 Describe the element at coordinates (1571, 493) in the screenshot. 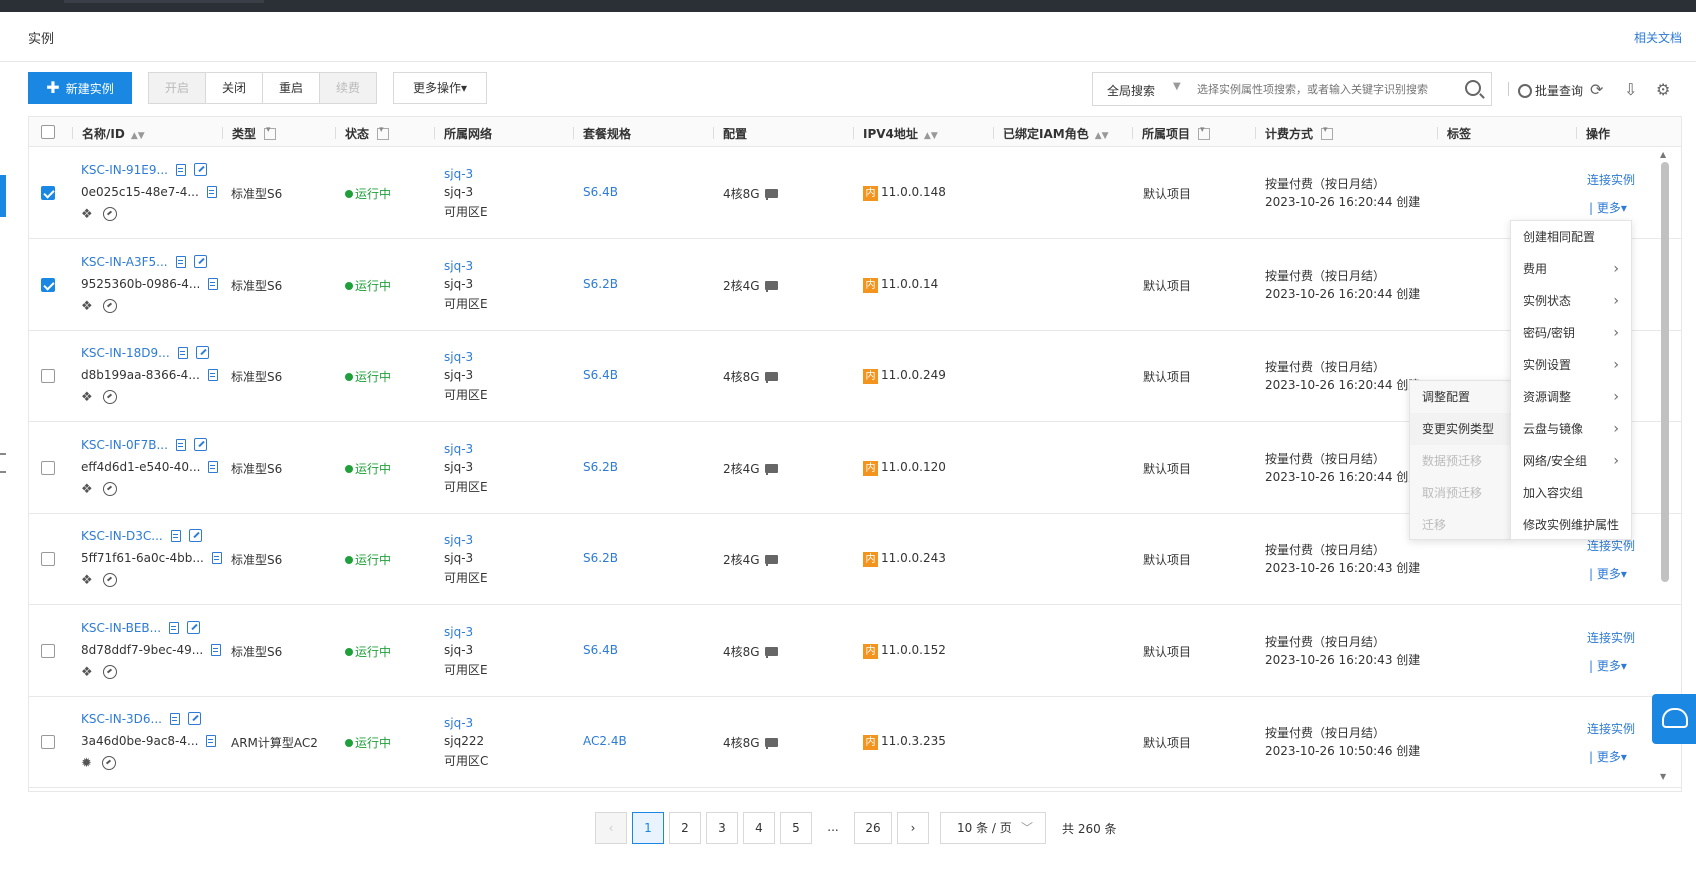

I see `menu-item: 加入容灾组` at that location.